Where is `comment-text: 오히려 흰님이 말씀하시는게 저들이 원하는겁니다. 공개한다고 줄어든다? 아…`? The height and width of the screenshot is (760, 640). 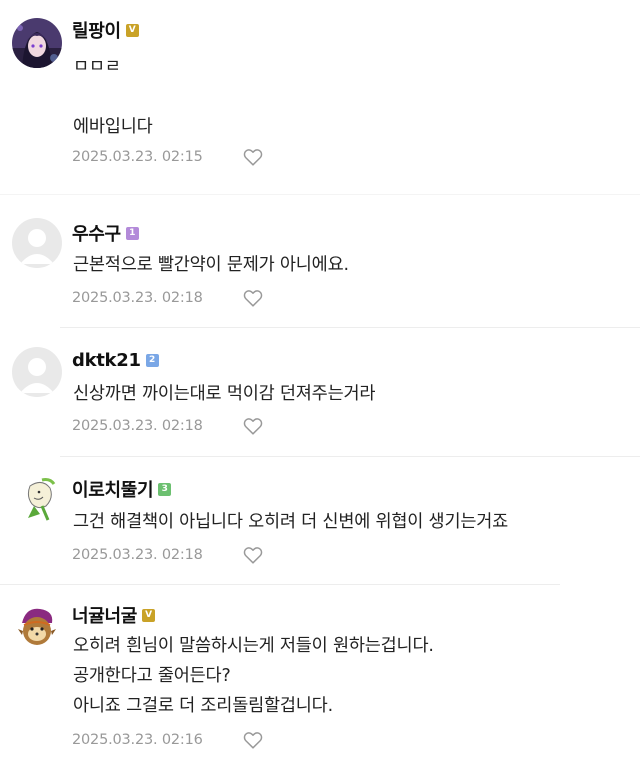
comment-text: 오히려 흰님이 말씀하시는게 저들이 원하는겁니다. 공개한다고 줄어든다? 아… is located at coordinates (253, 676).